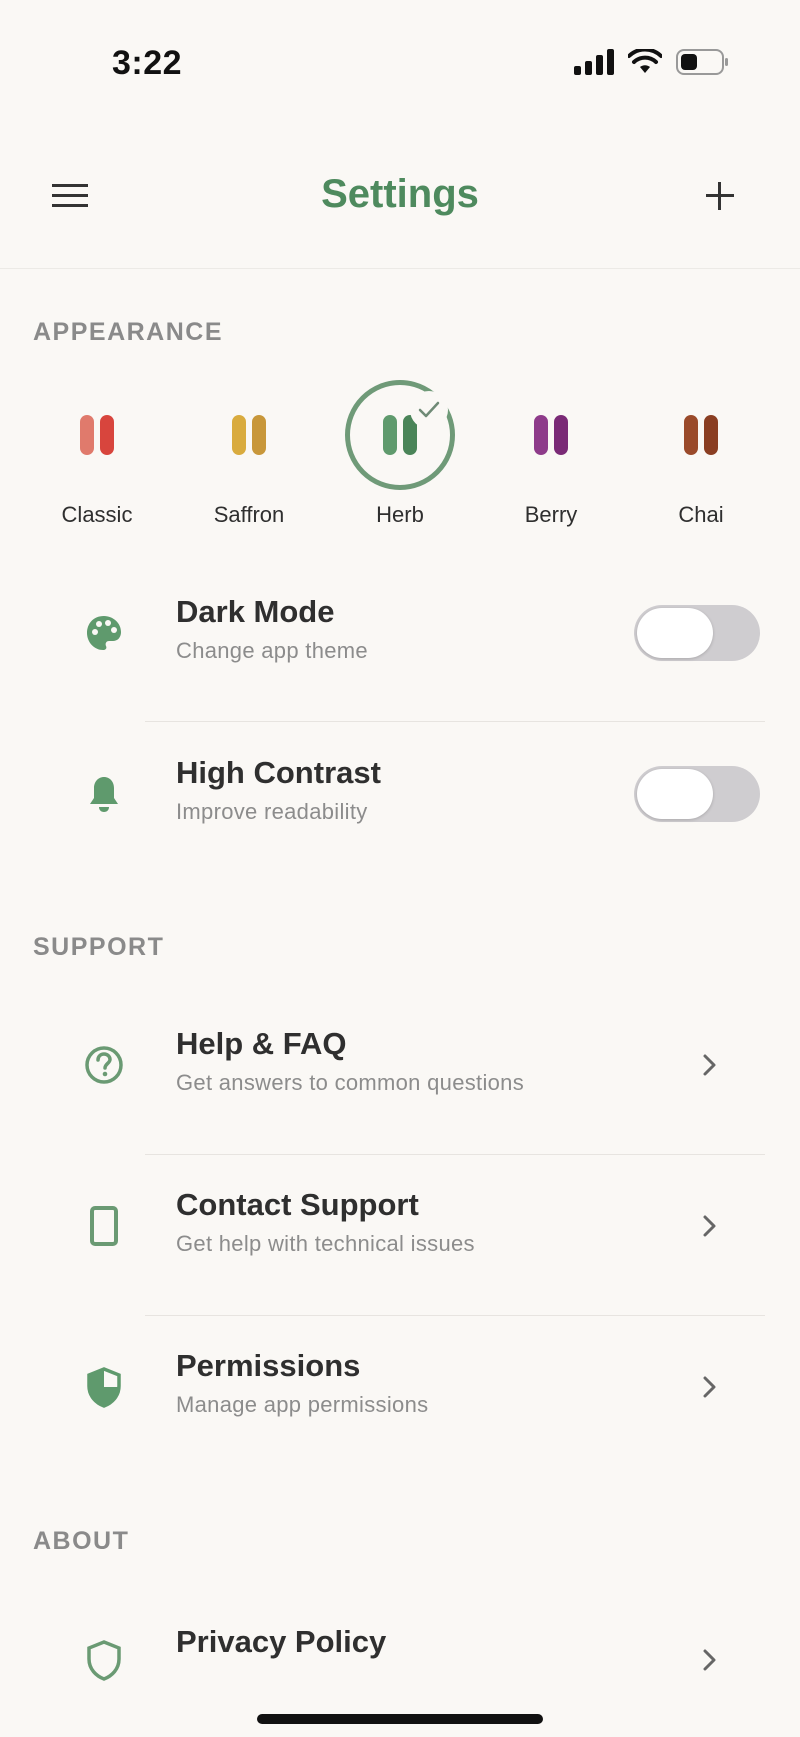 This screenshot has height=1737, width=800. Describe the element at coordinates (278, 772) in the screenshot. I see `row-title: High Contrast` at that location.